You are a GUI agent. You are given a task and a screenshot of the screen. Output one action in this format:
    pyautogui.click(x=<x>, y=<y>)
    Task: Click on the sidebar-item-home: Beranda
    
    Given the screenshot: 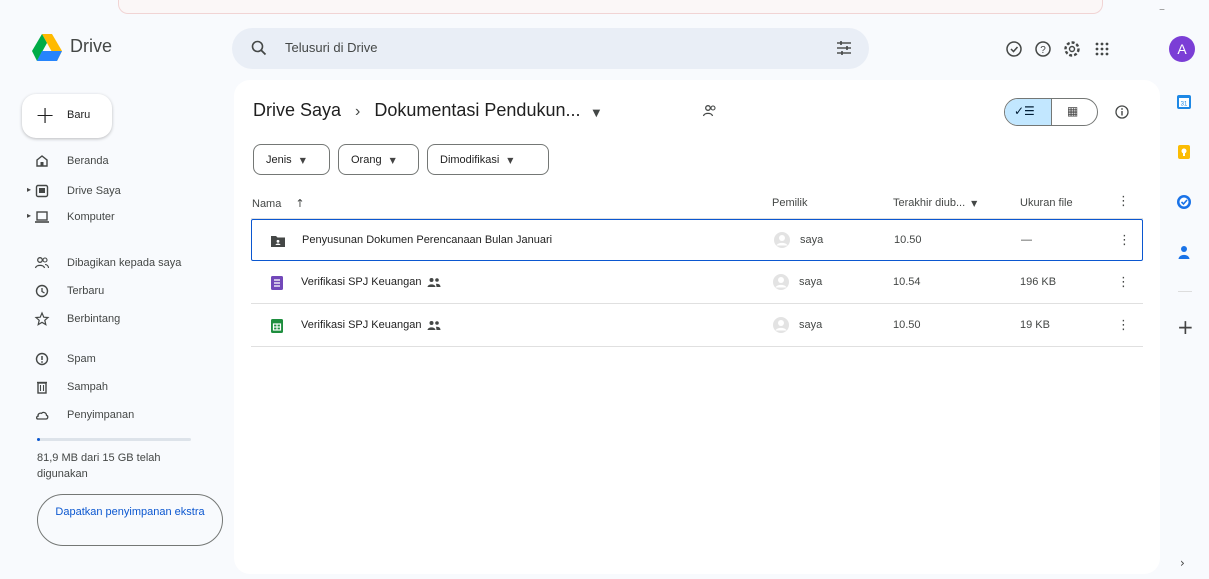 What is the action you would take?
    pyautogui.click(x=120, y=162)
    